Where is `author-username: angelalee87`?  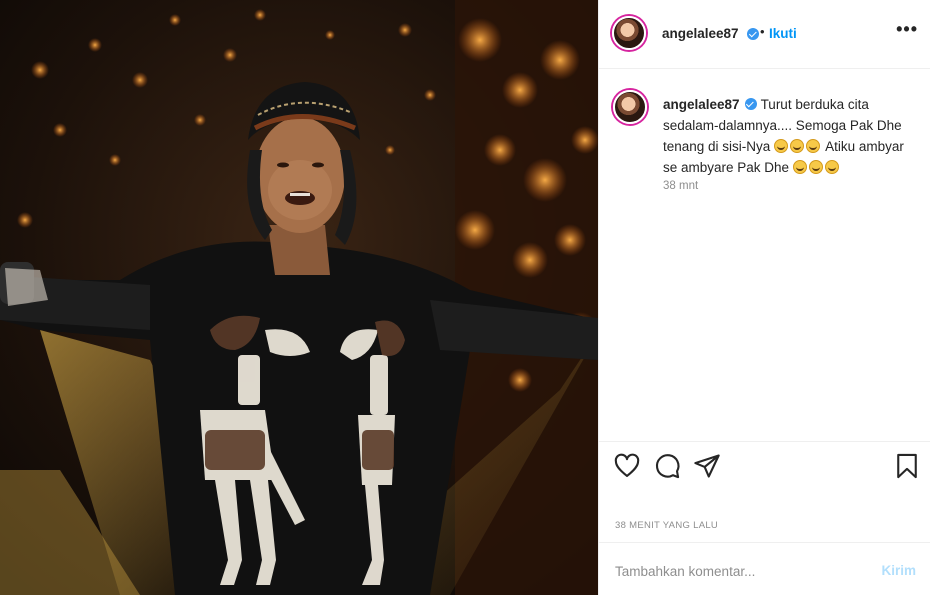
author-username: angelalee87 is located at coordinates (700, 33).